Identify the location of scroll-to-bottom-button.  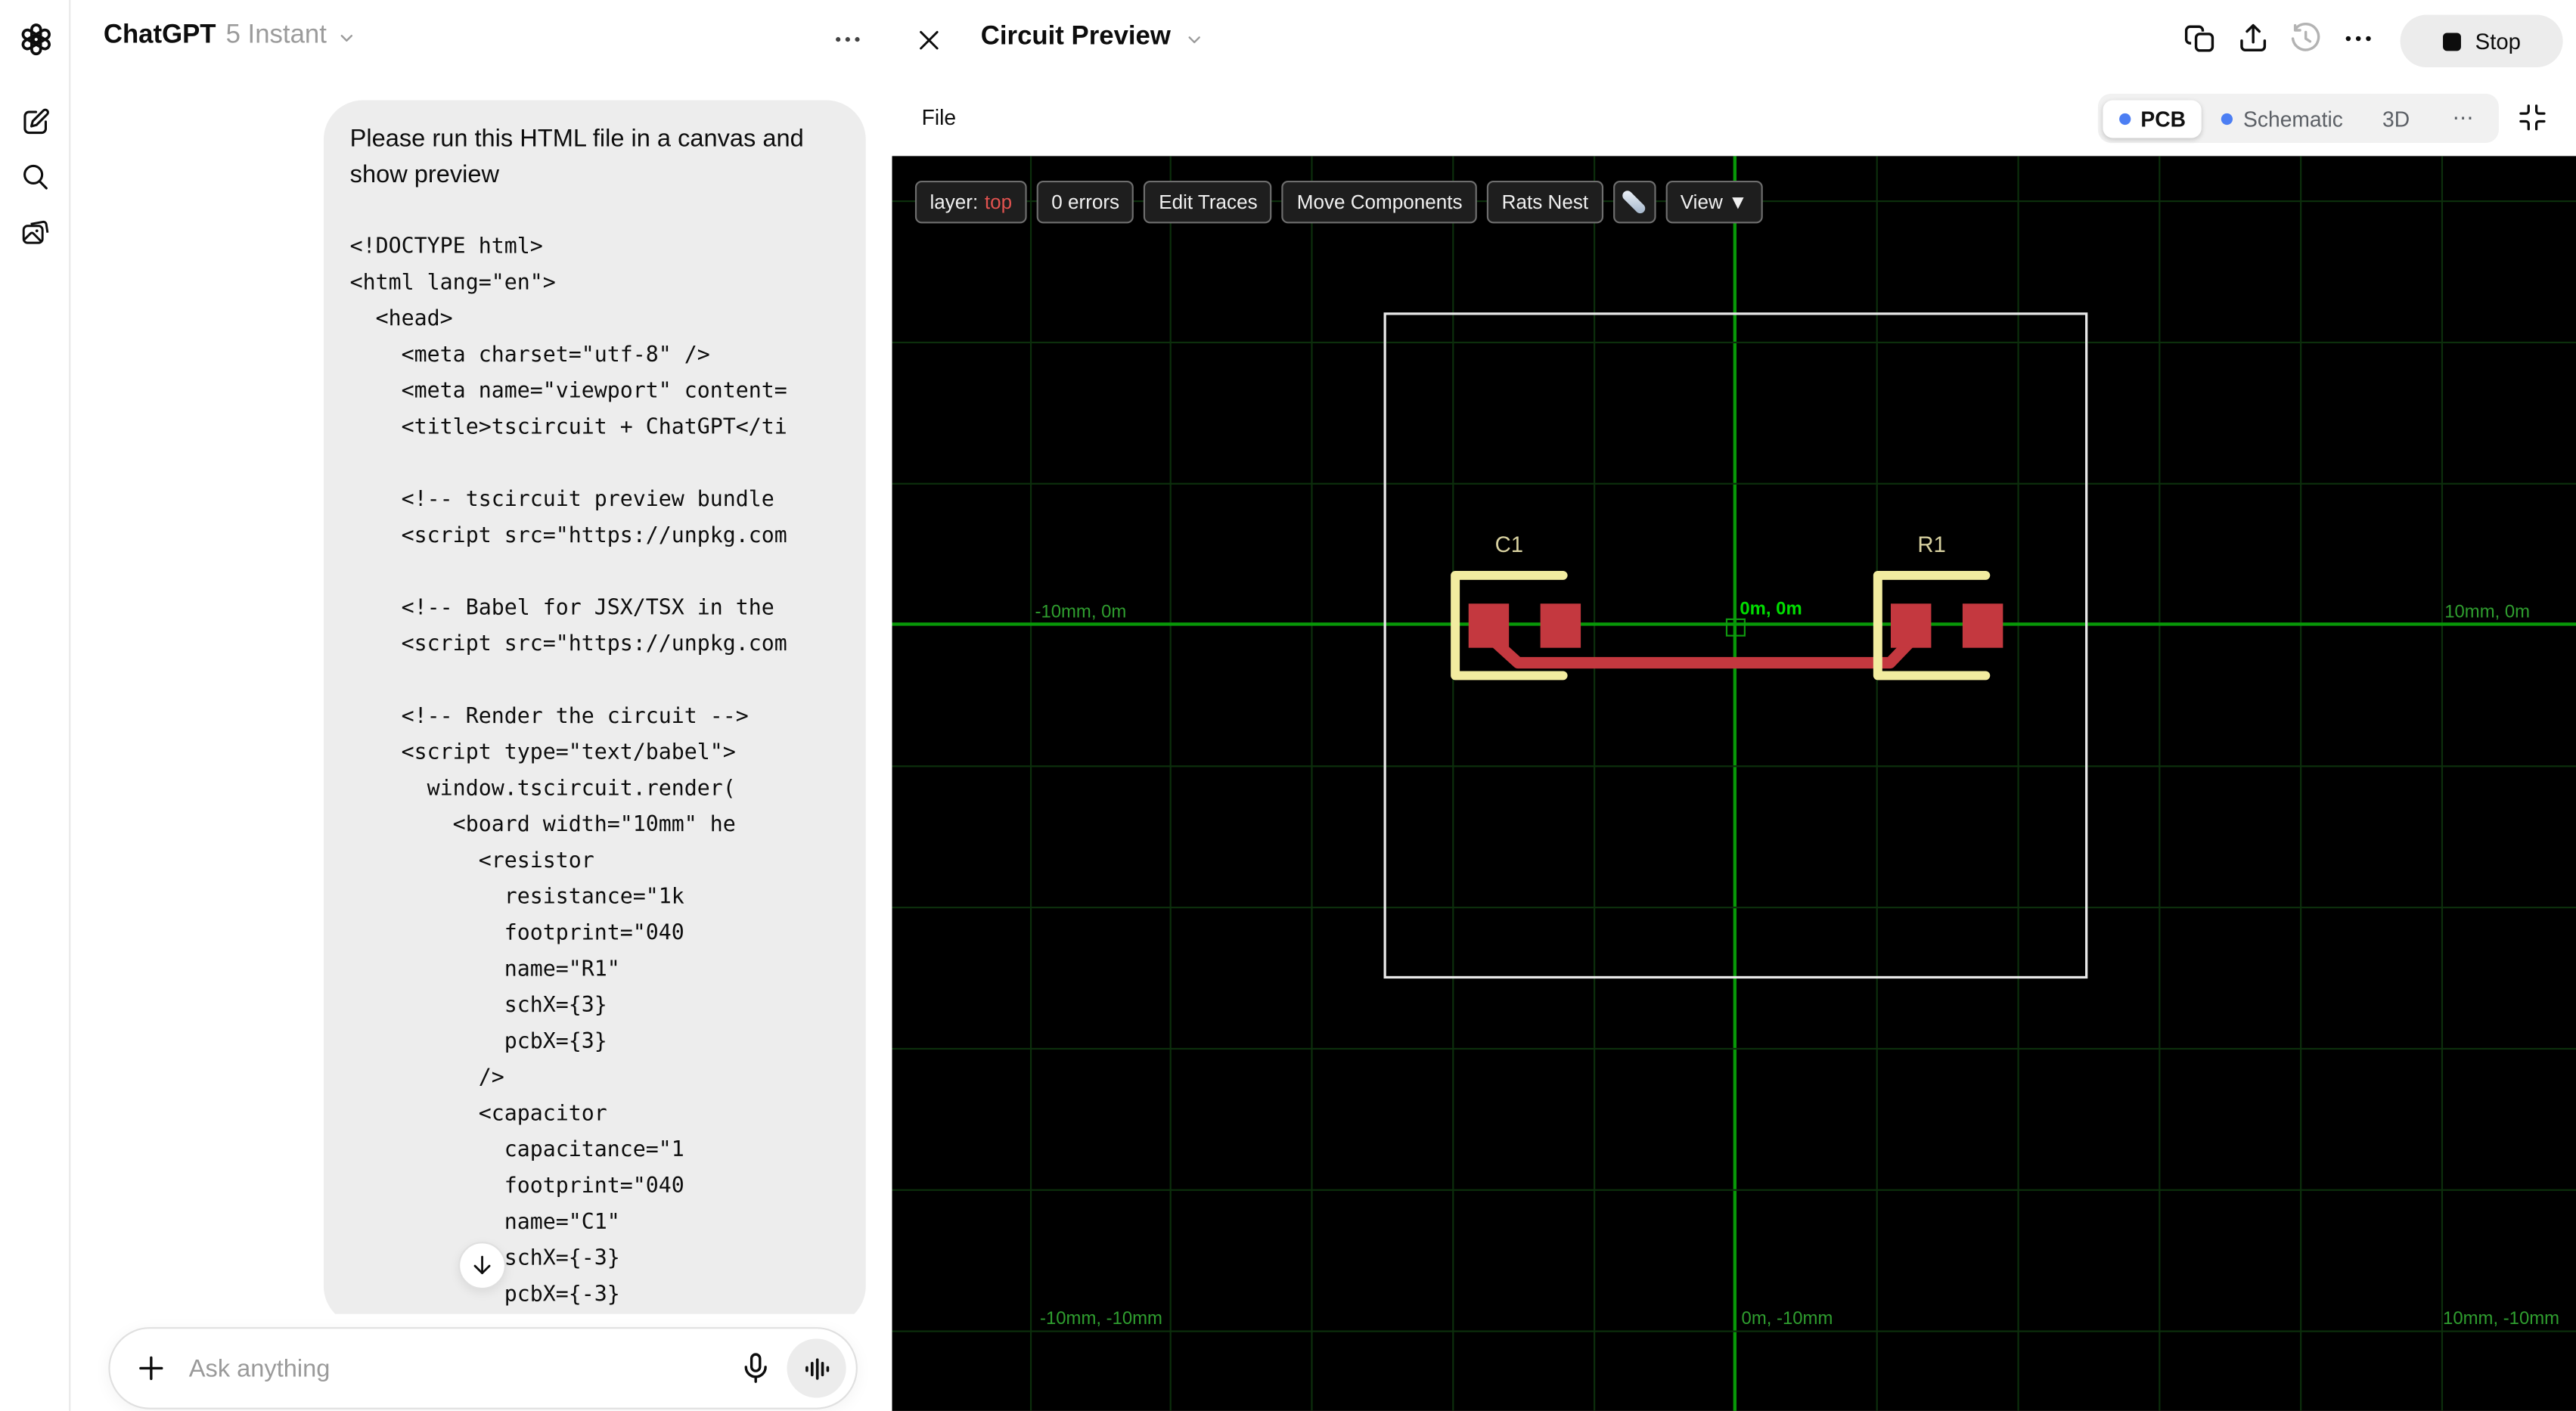
(482, 1266).